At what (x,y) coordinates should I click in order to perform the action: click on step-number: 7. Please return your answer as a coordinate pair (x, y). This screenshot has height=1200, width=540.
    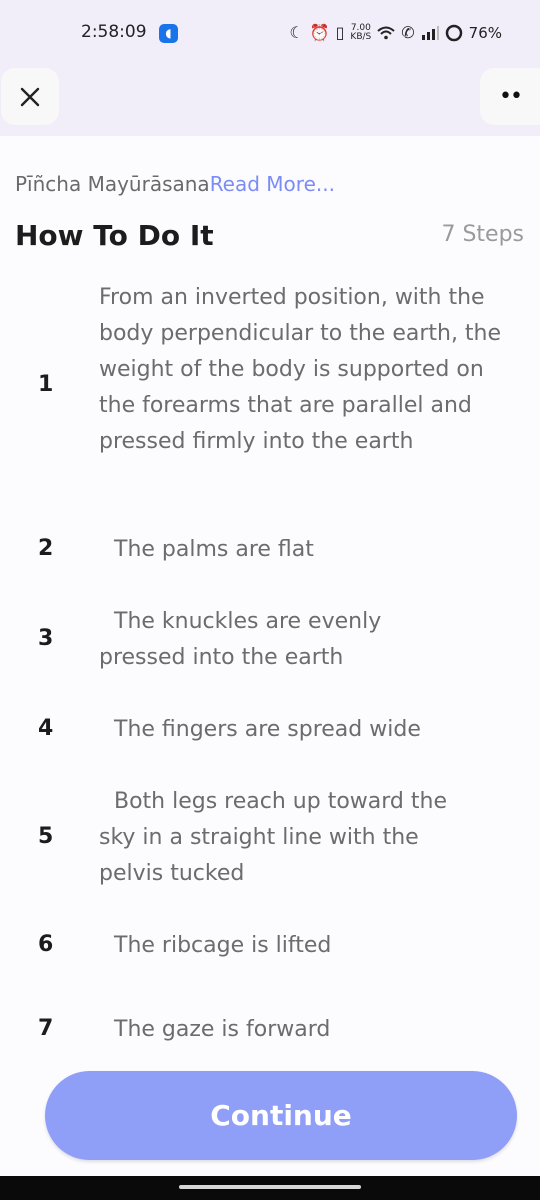
    Looking at the image, I should click on (46, 1028).